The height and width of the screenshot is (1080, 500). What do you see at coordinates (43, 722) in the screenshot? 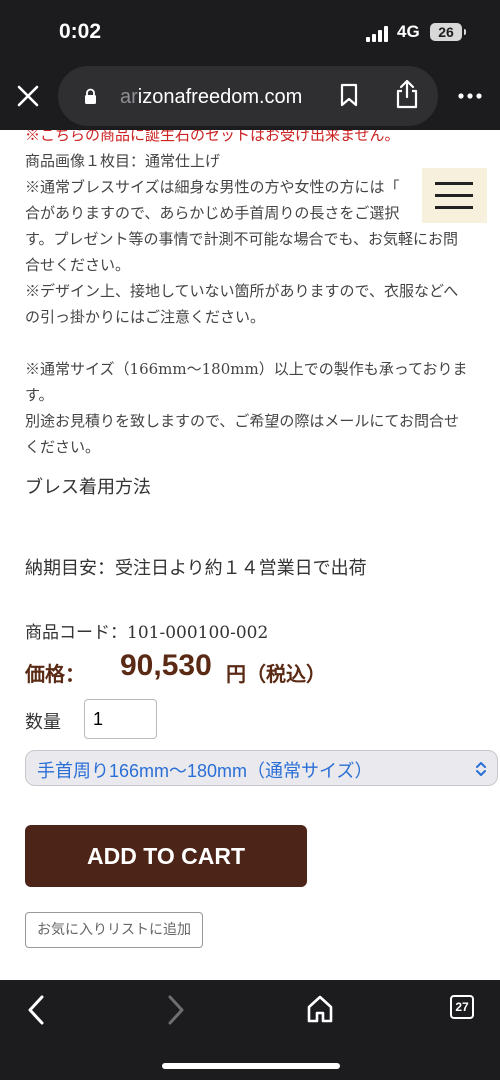
I see `quantity-label: 数量` at bounding box center [43, 722].